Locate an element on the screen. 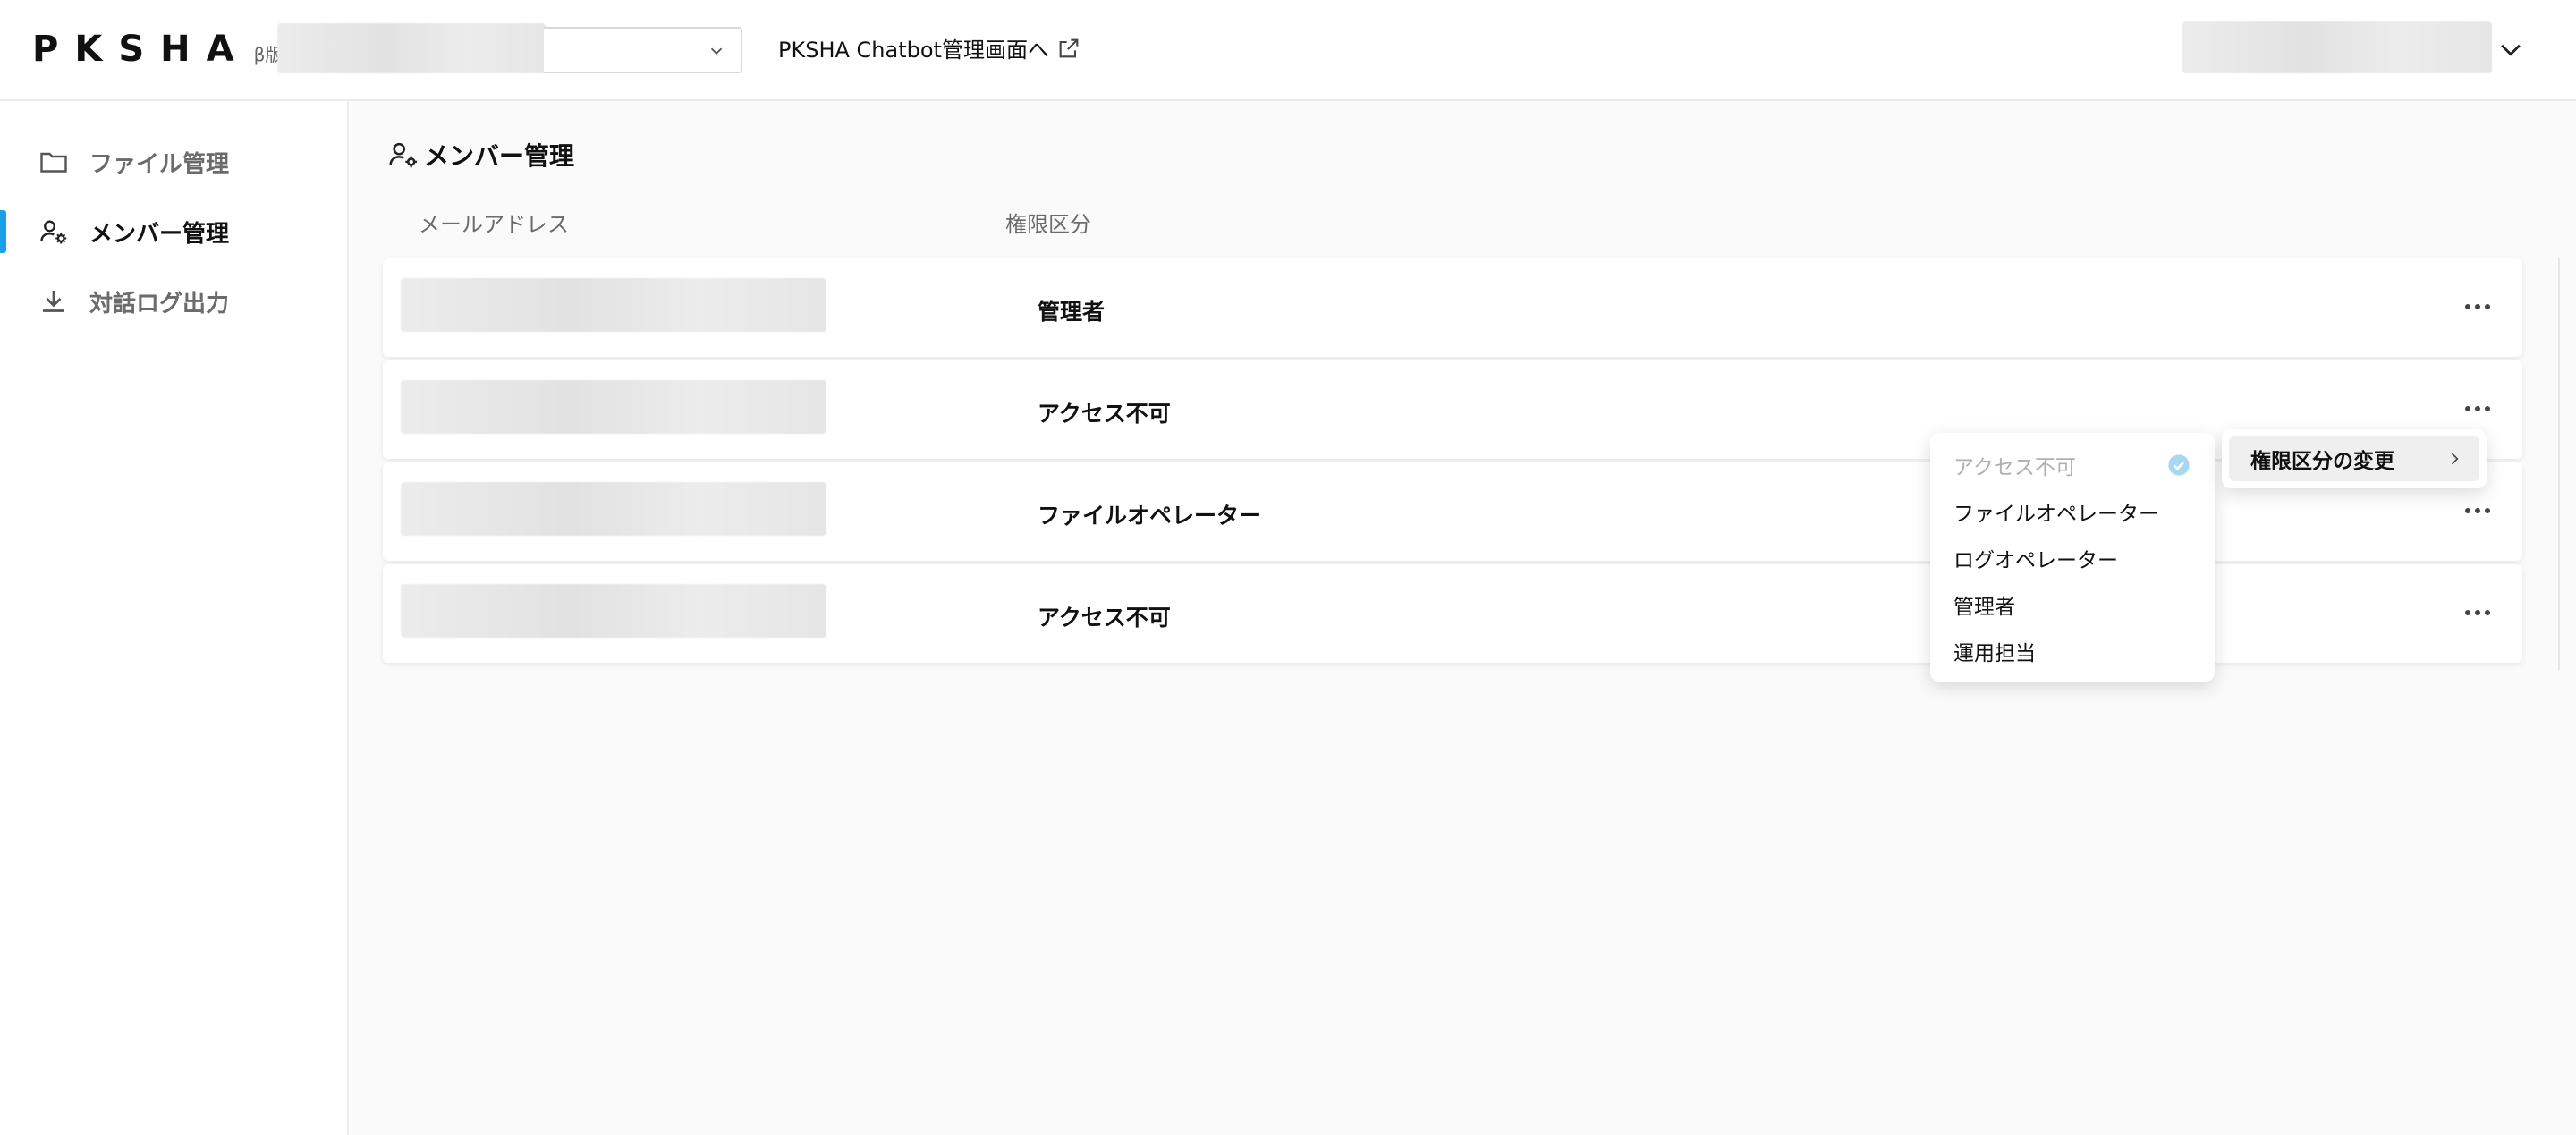 The width and height of the screenshot is (2576, 1135). organization-name-redacted is located at coordinates (411, 48).